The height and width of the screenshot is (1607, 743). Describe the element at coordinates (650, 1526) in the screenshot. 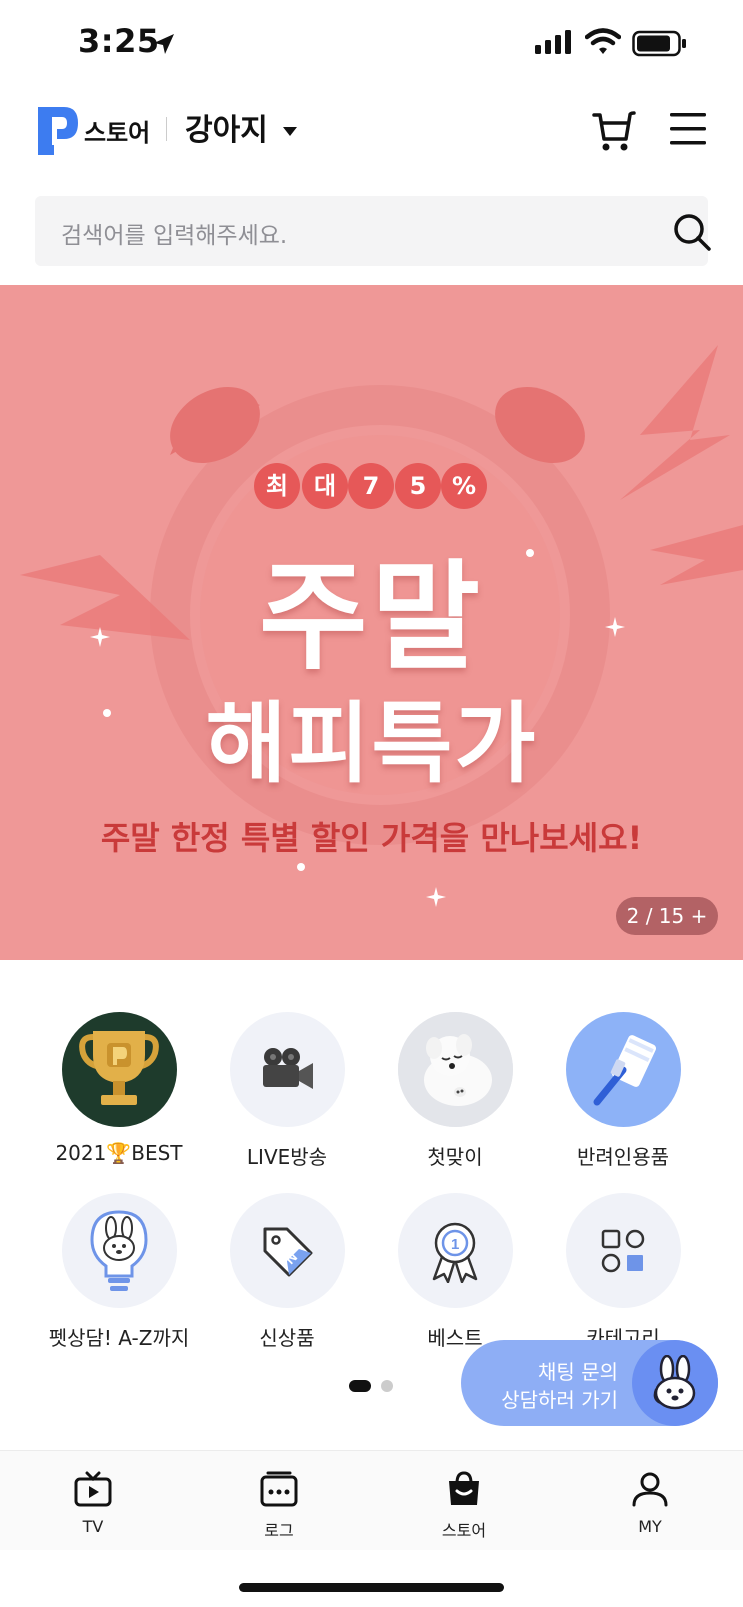

I see `tab-label: MY` at that location.